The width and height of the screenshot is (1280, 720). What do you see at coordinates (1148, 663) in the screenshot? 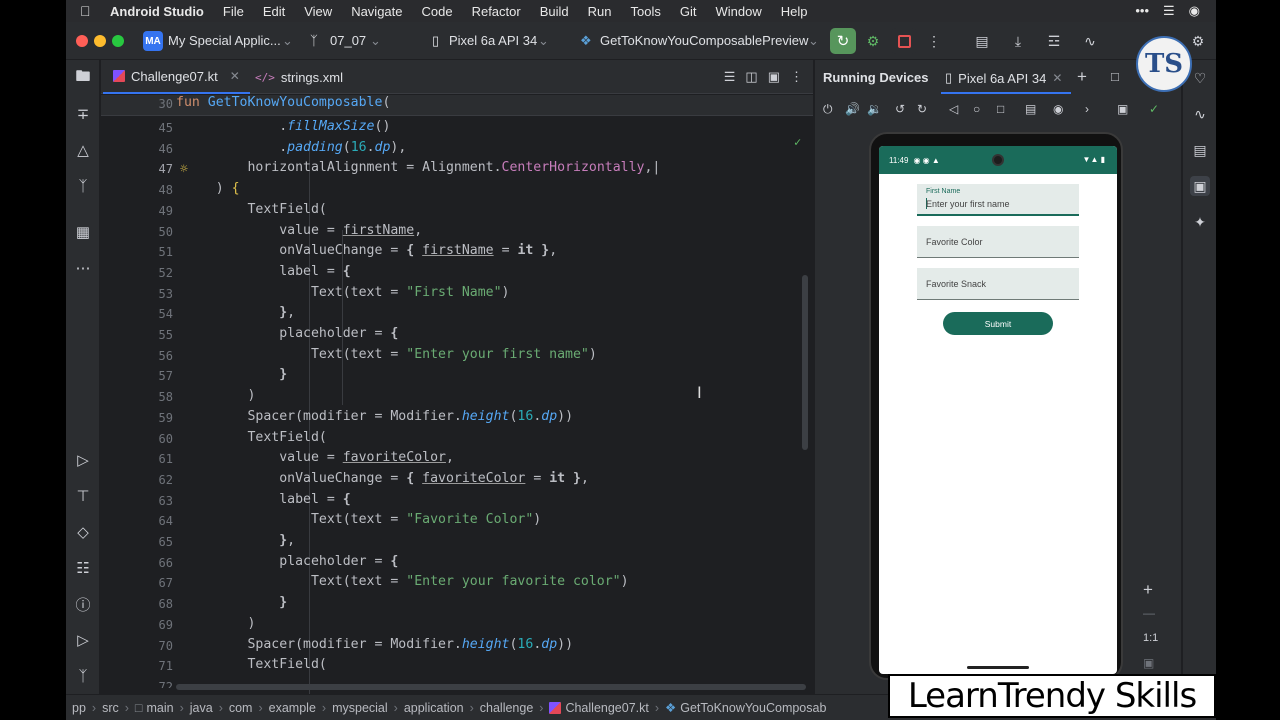
I see `fit-screen-icon: ▣` at bounding box center [1148, 663].